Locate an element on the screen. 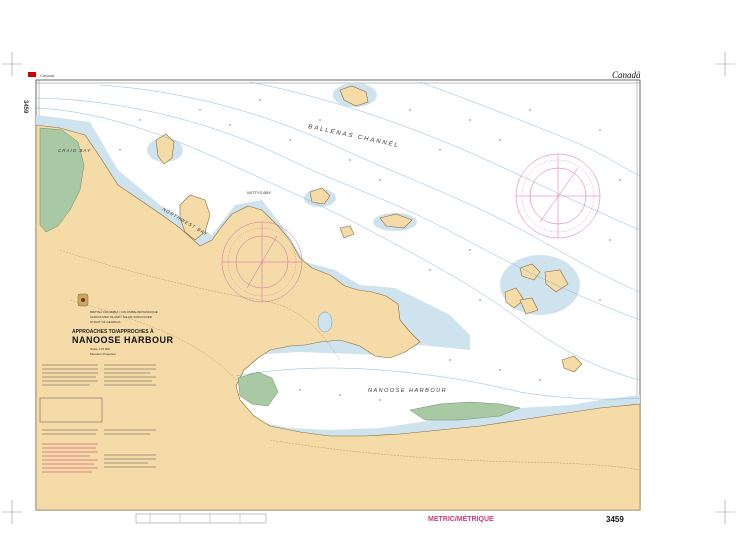 The width and height of the screenshot is (737, 538). label-craig-bay: CRAIG BAY is located at coordinates (74, 150).